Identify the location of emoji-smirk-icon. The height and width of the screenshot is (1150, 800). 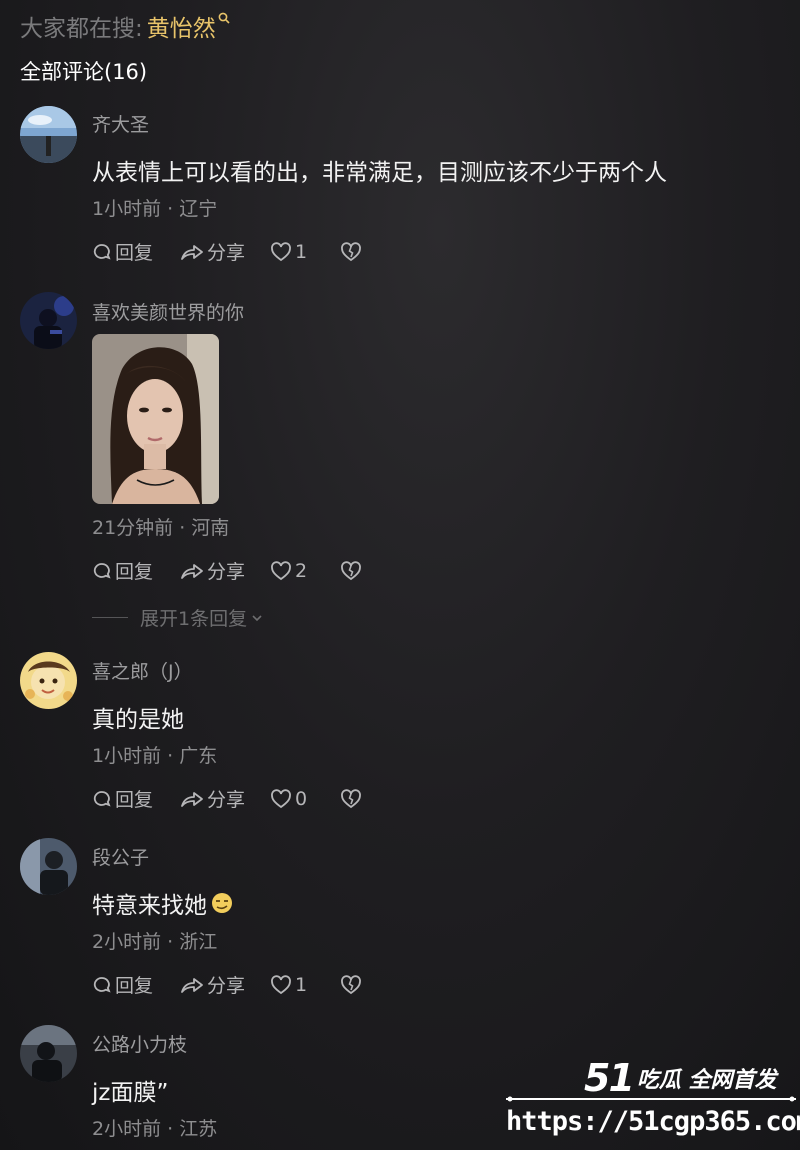
(222, 903).